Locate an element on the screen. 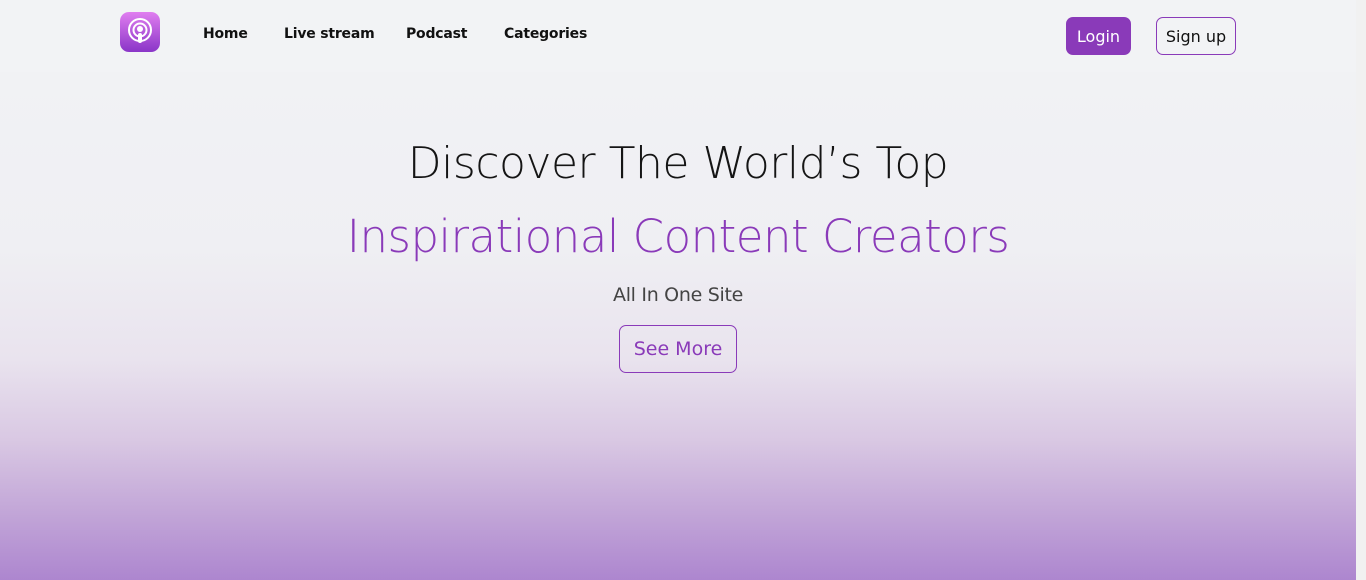 The height and width of the screenshot is (580, 1366). nav-podcast: Podcast is located at coordinates (436, 34).